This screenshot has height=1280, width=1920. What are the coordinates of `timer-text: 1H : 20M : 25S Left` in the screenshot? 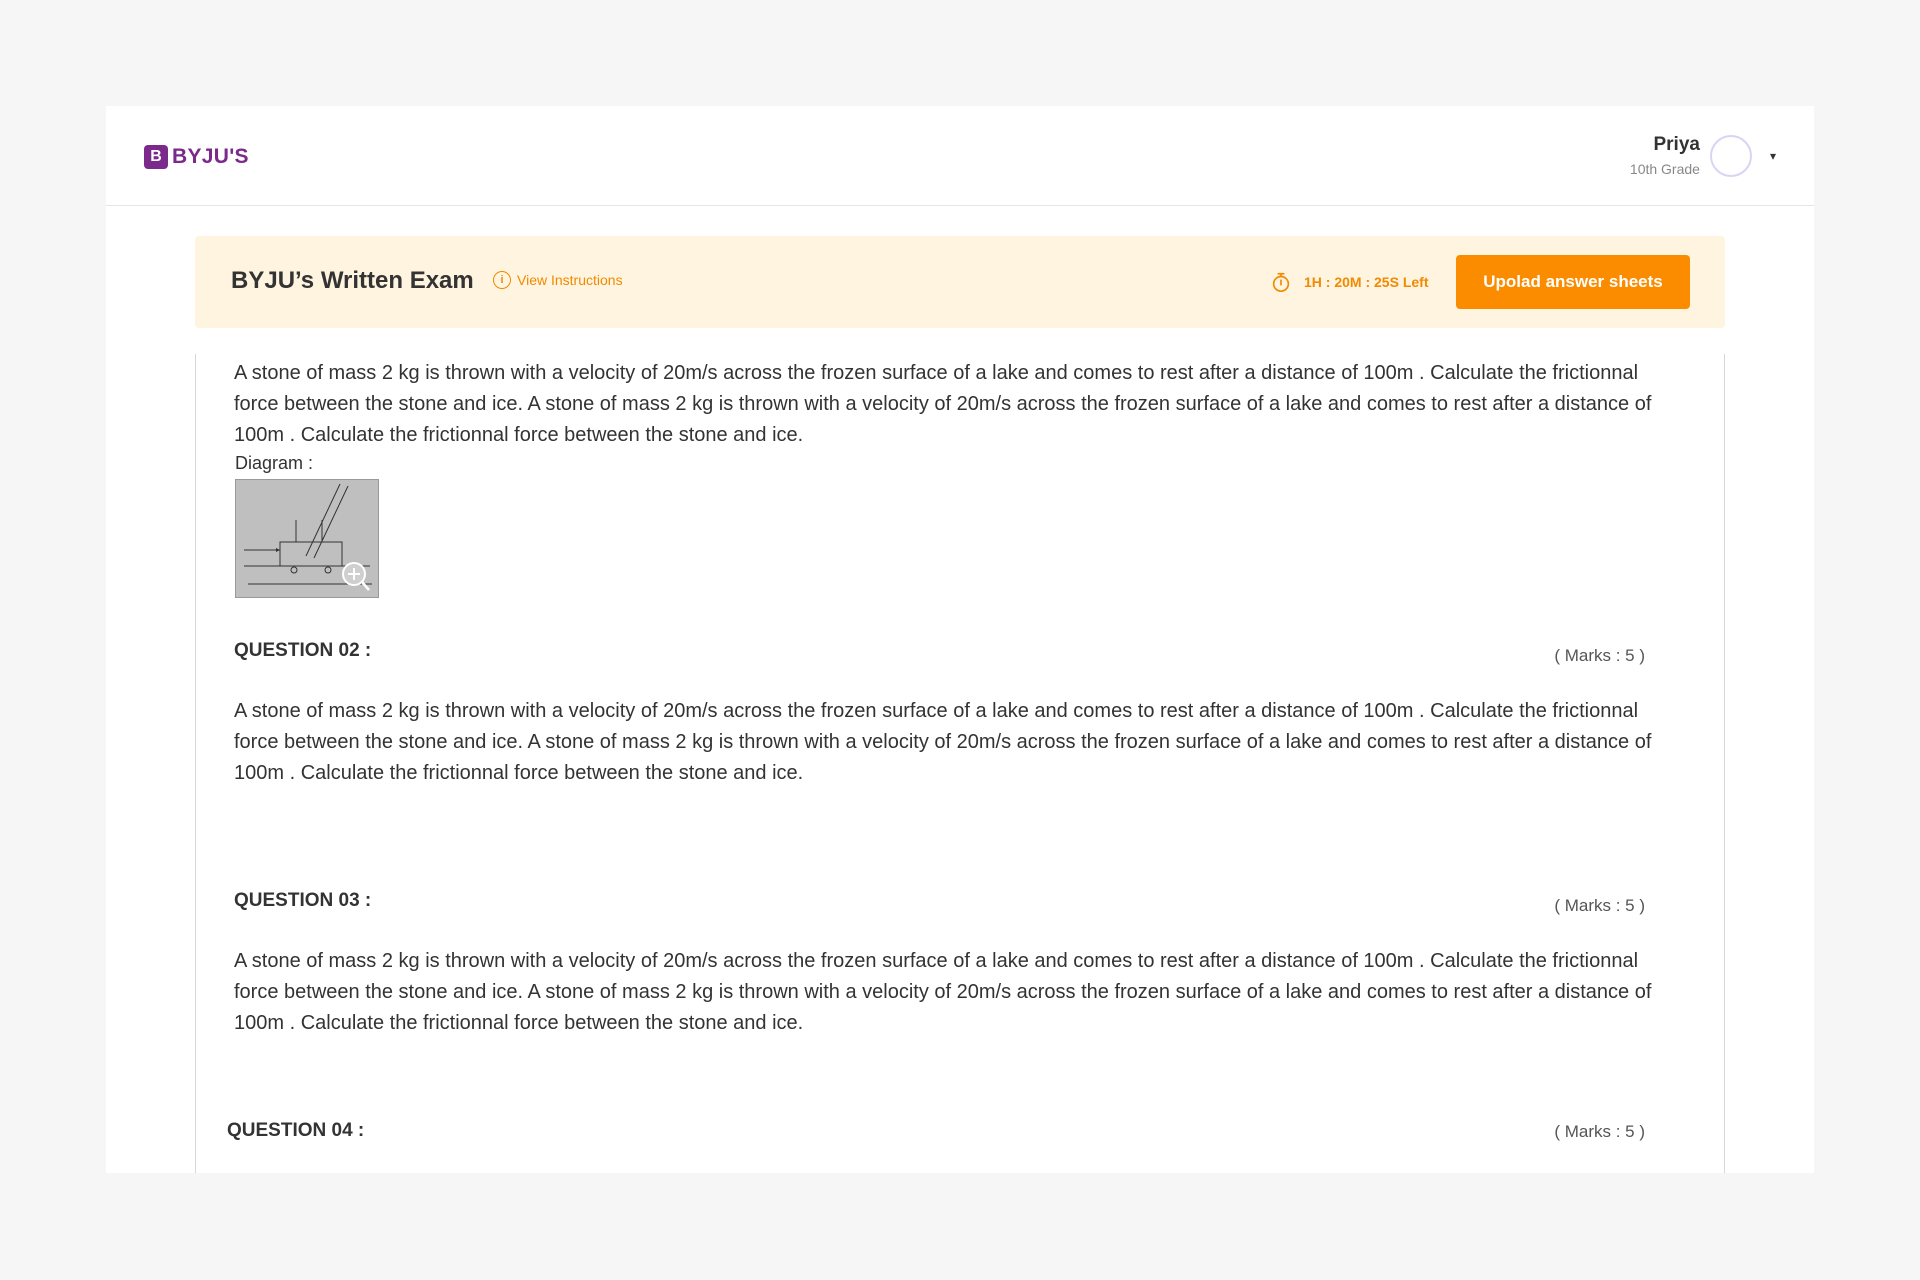 It's located at (1366, 282).